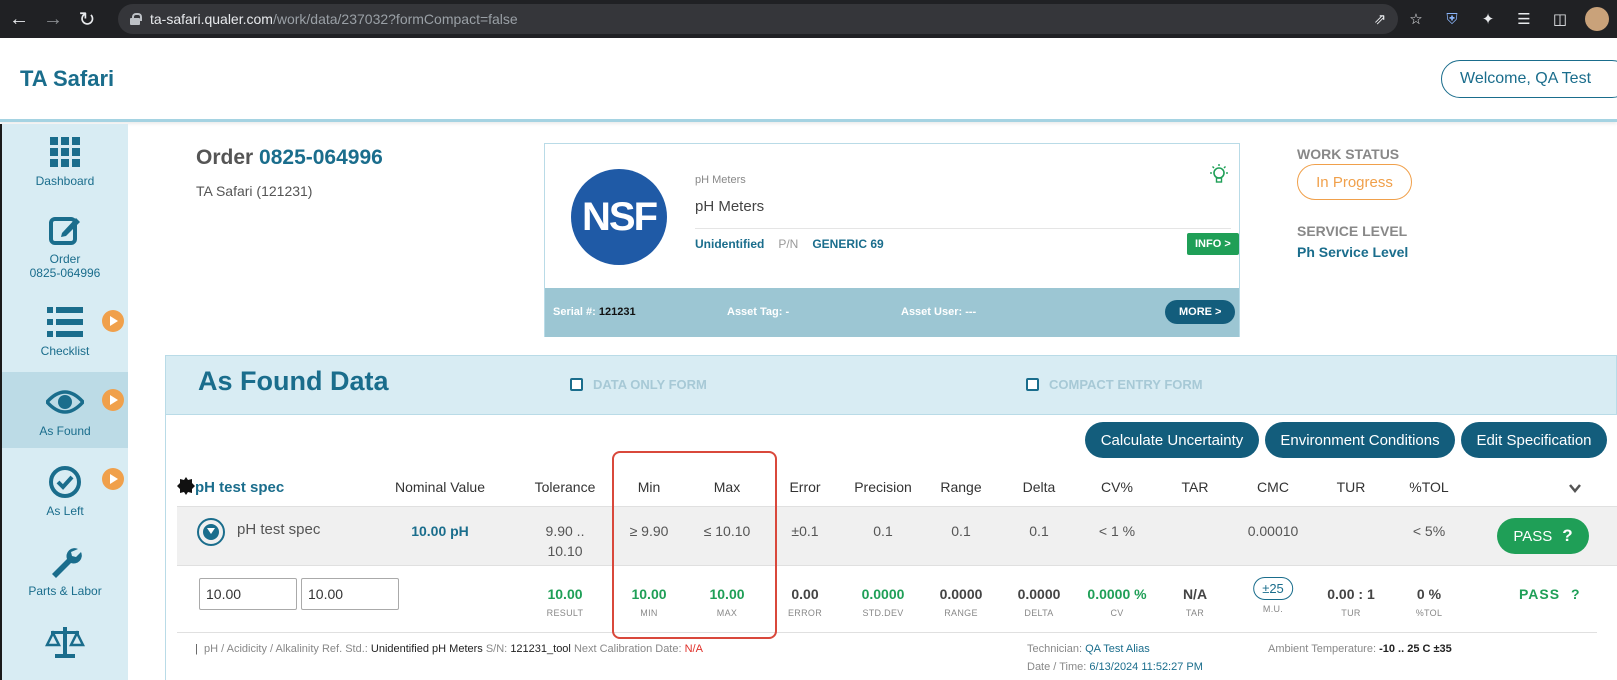 The width and height of the screenshot is (1617, 680). Describe the element at coordinates (1273, 588) in the screenshot. I see `mu-badge: ±25` at that location.